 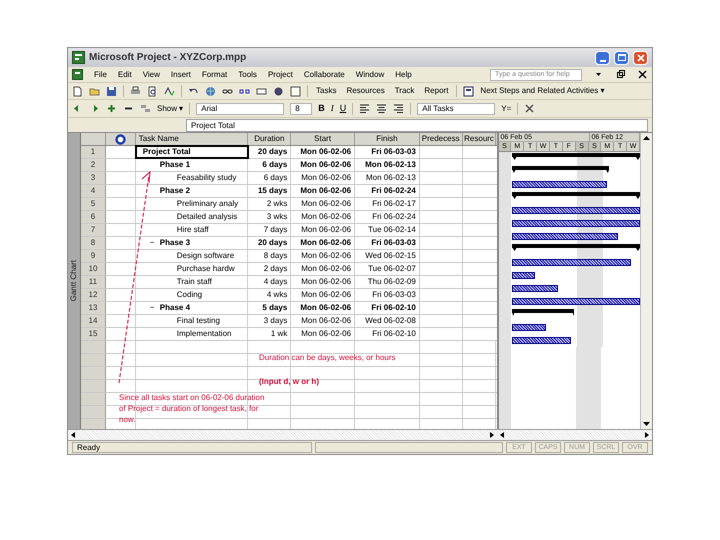 What do you see at coordinates (506, 108) in the screenshot?
I see `autofilter-button: Y=` at bounding box center [506, 108].